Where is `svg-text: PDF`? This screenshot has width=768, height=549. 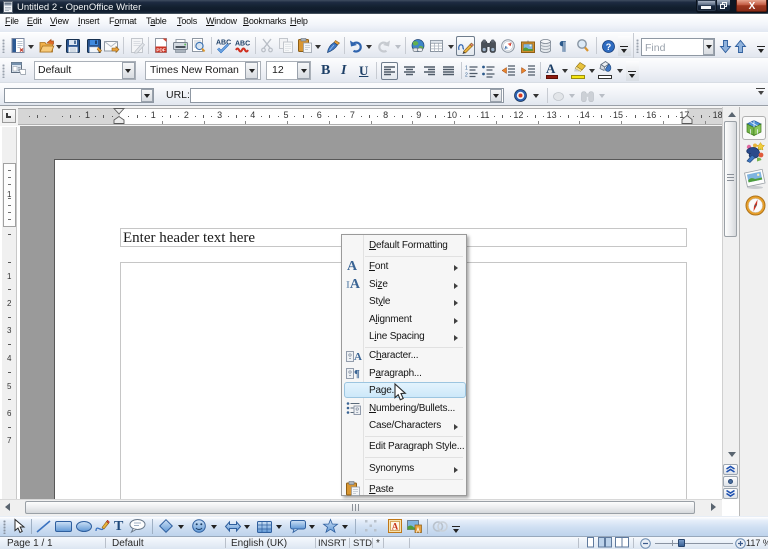
svg-text: PDF is located at coordinates (160, 49).